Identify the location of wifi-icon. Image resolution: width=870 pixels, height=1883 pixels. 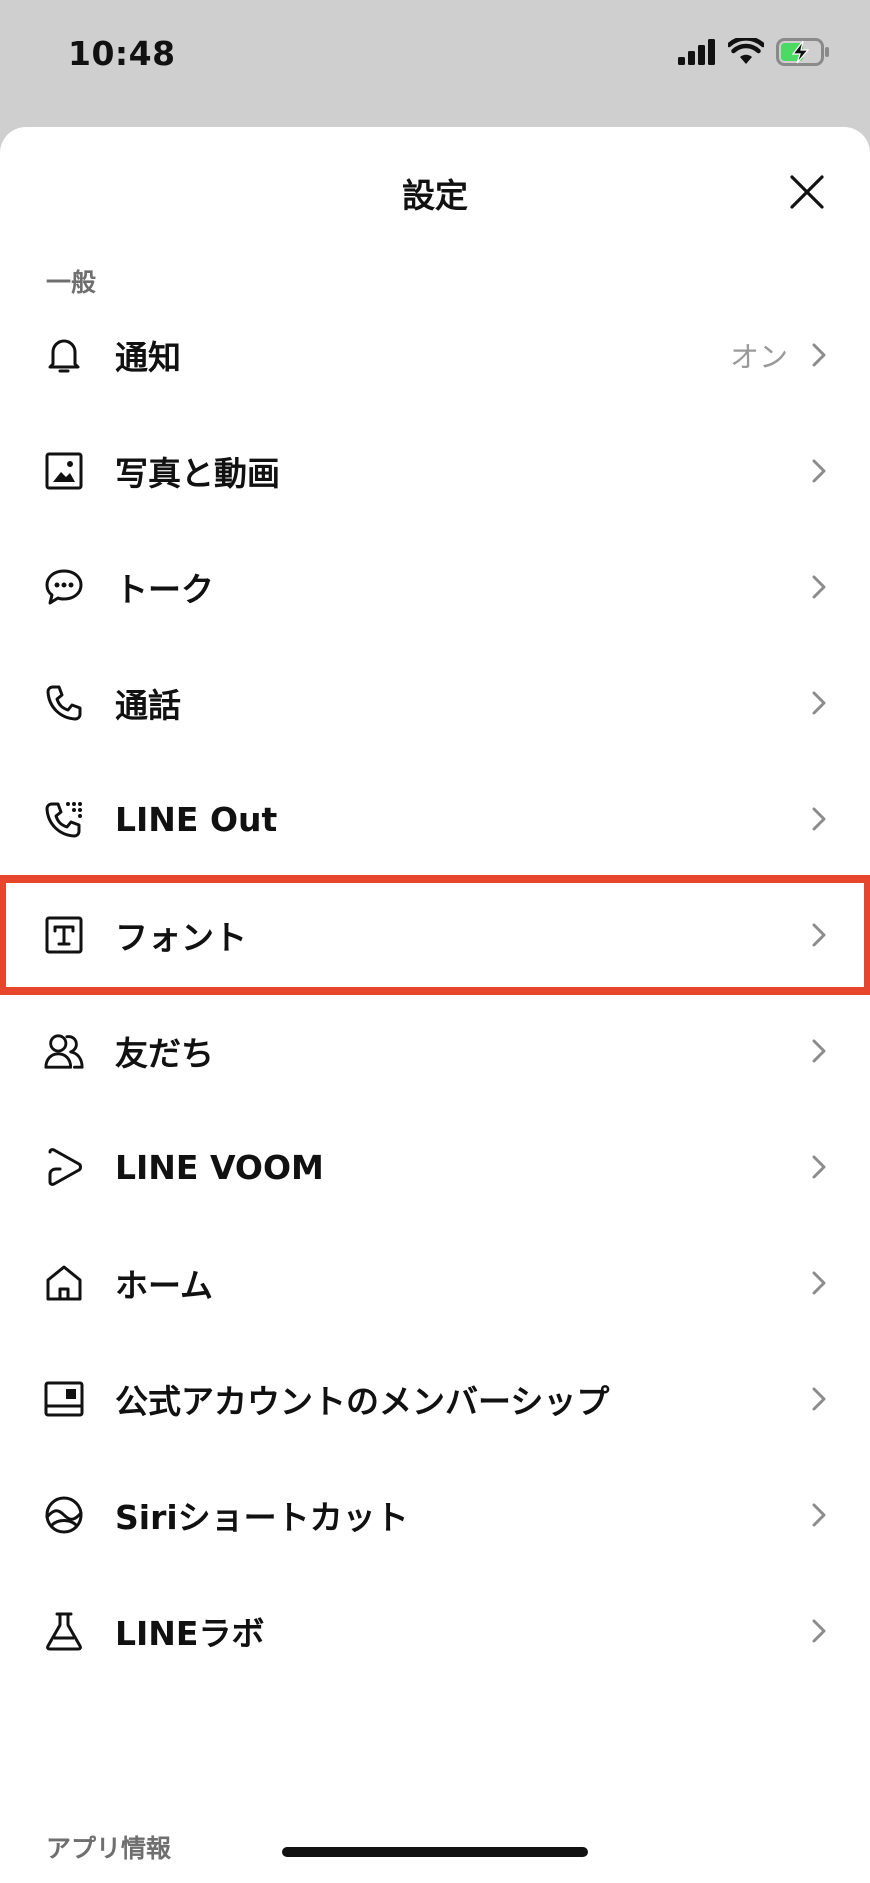
(746, 52).